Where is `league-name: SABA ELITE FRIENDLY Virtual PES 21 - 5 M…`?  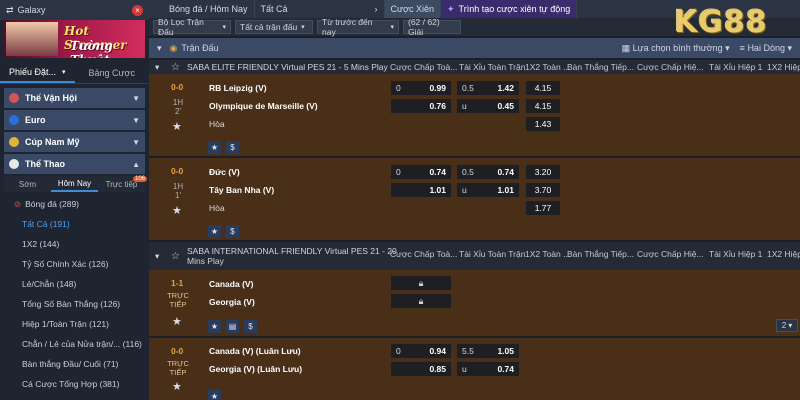
league-name: SABA ELITE FRIENDLY Virtual PES 21 - 5 M… is located at coordinates (287, 67).